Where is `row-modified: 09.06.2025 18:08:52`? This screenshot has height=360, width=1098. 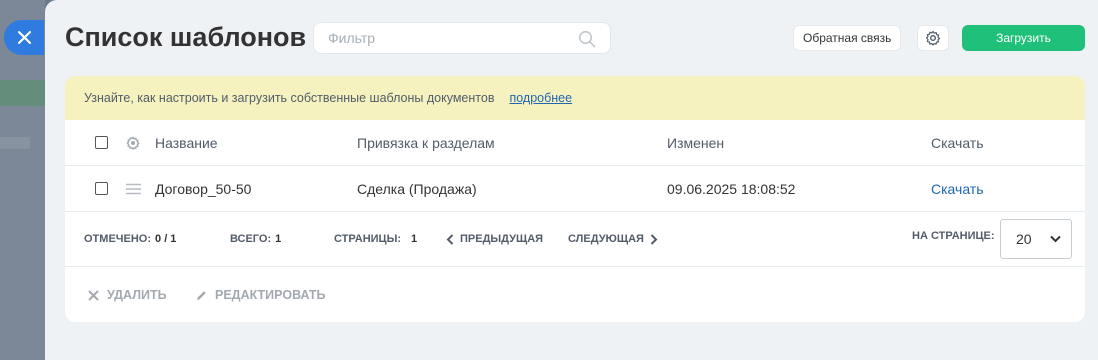 row-modified: 09.06.2025 18:08:52 is located at coordinates (731, 188).